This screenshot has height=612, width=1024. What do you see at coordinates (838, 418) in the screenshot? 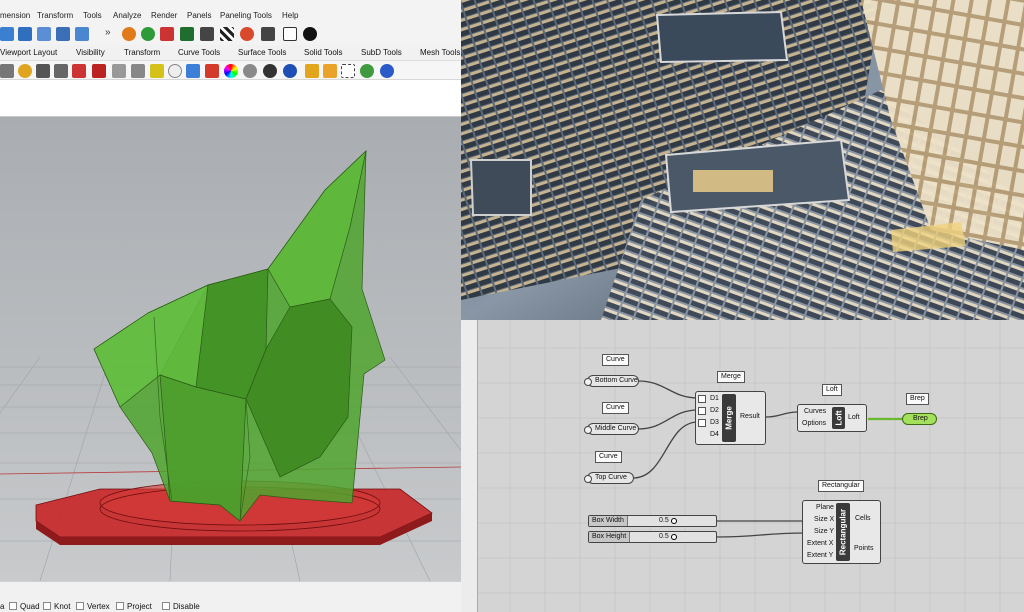
I see `loft-core: Loft` at bounding box center [838, 418].